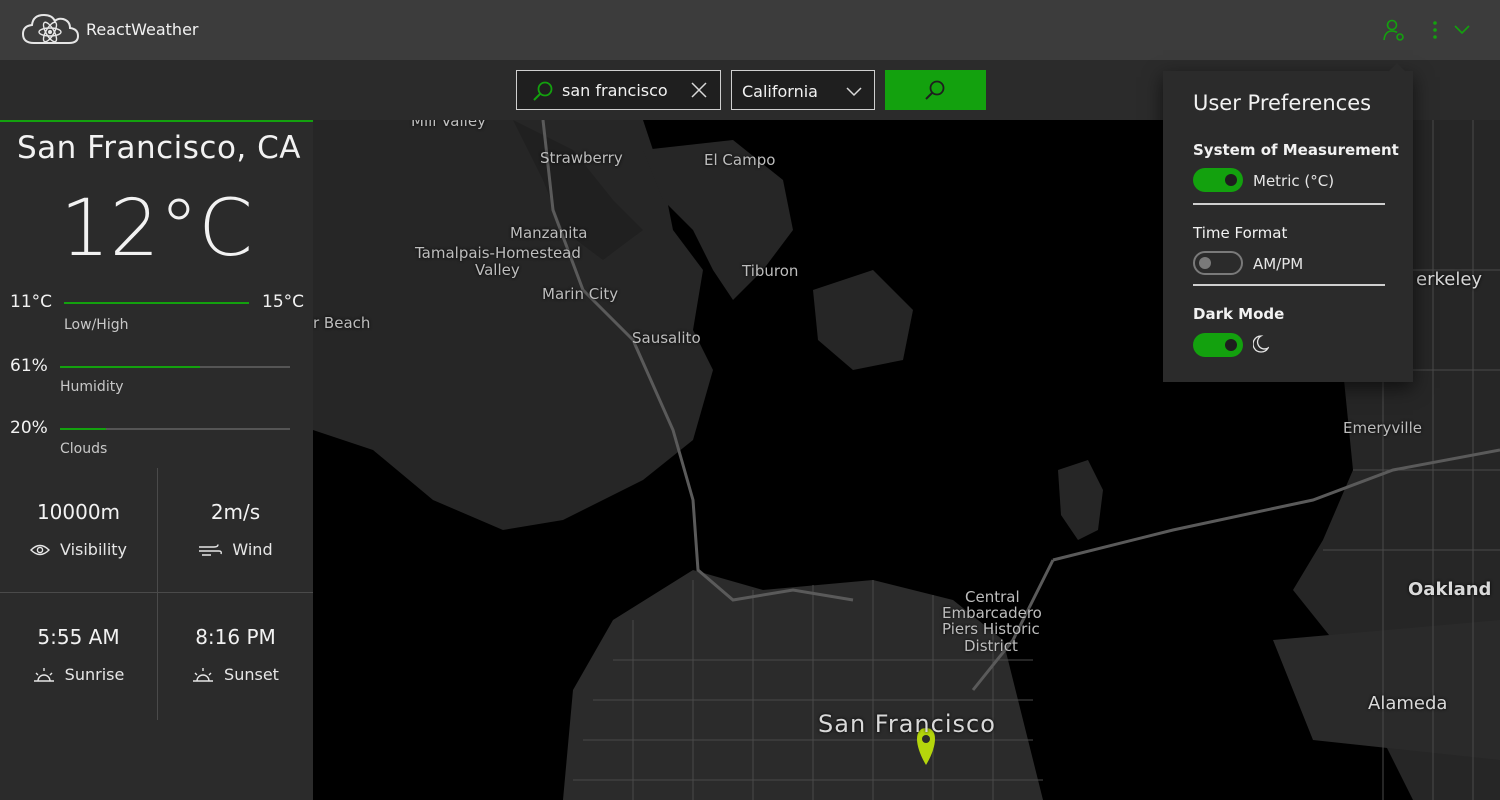  What do you see at coordinates (907, 724) in the screenshot?
I see `map-label: San Francisco` at bounding box center [907, 724].